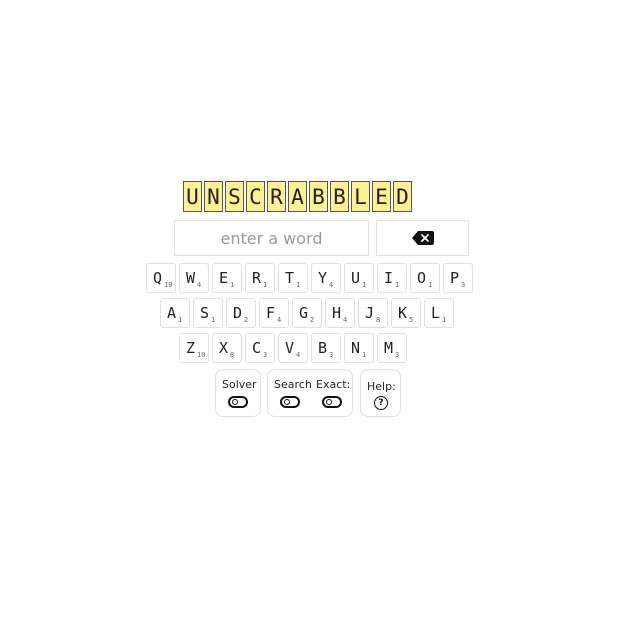 The width and height of the screenshot is (640, 640). I want to click on key-b: B3, so click(326, 348).